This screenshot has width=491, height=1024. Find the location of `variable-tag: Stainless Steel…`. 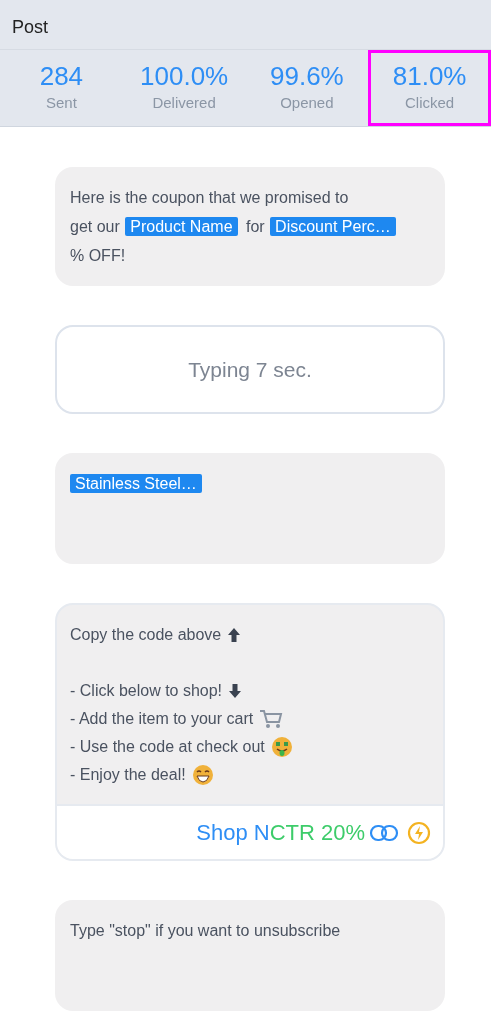

variable-tag: Stainless Steel… is located at coordinates (136, 483).